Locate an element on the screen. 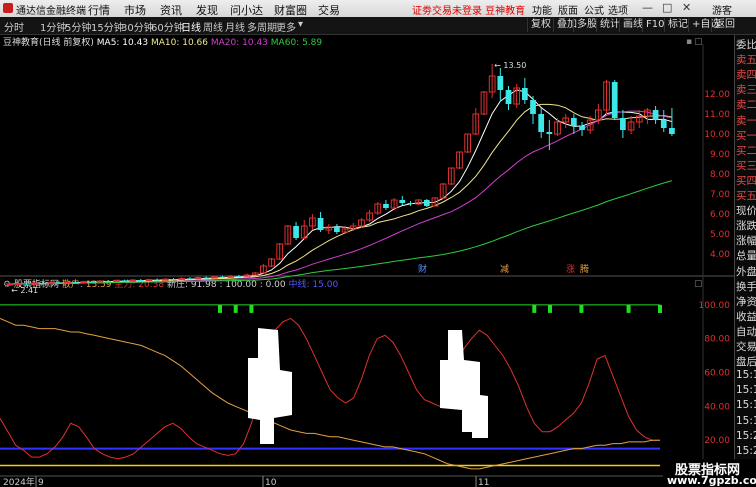 This screenshot has width=756, height=487. sidebar-item: 卖一 is located at coordinates (746, 120).